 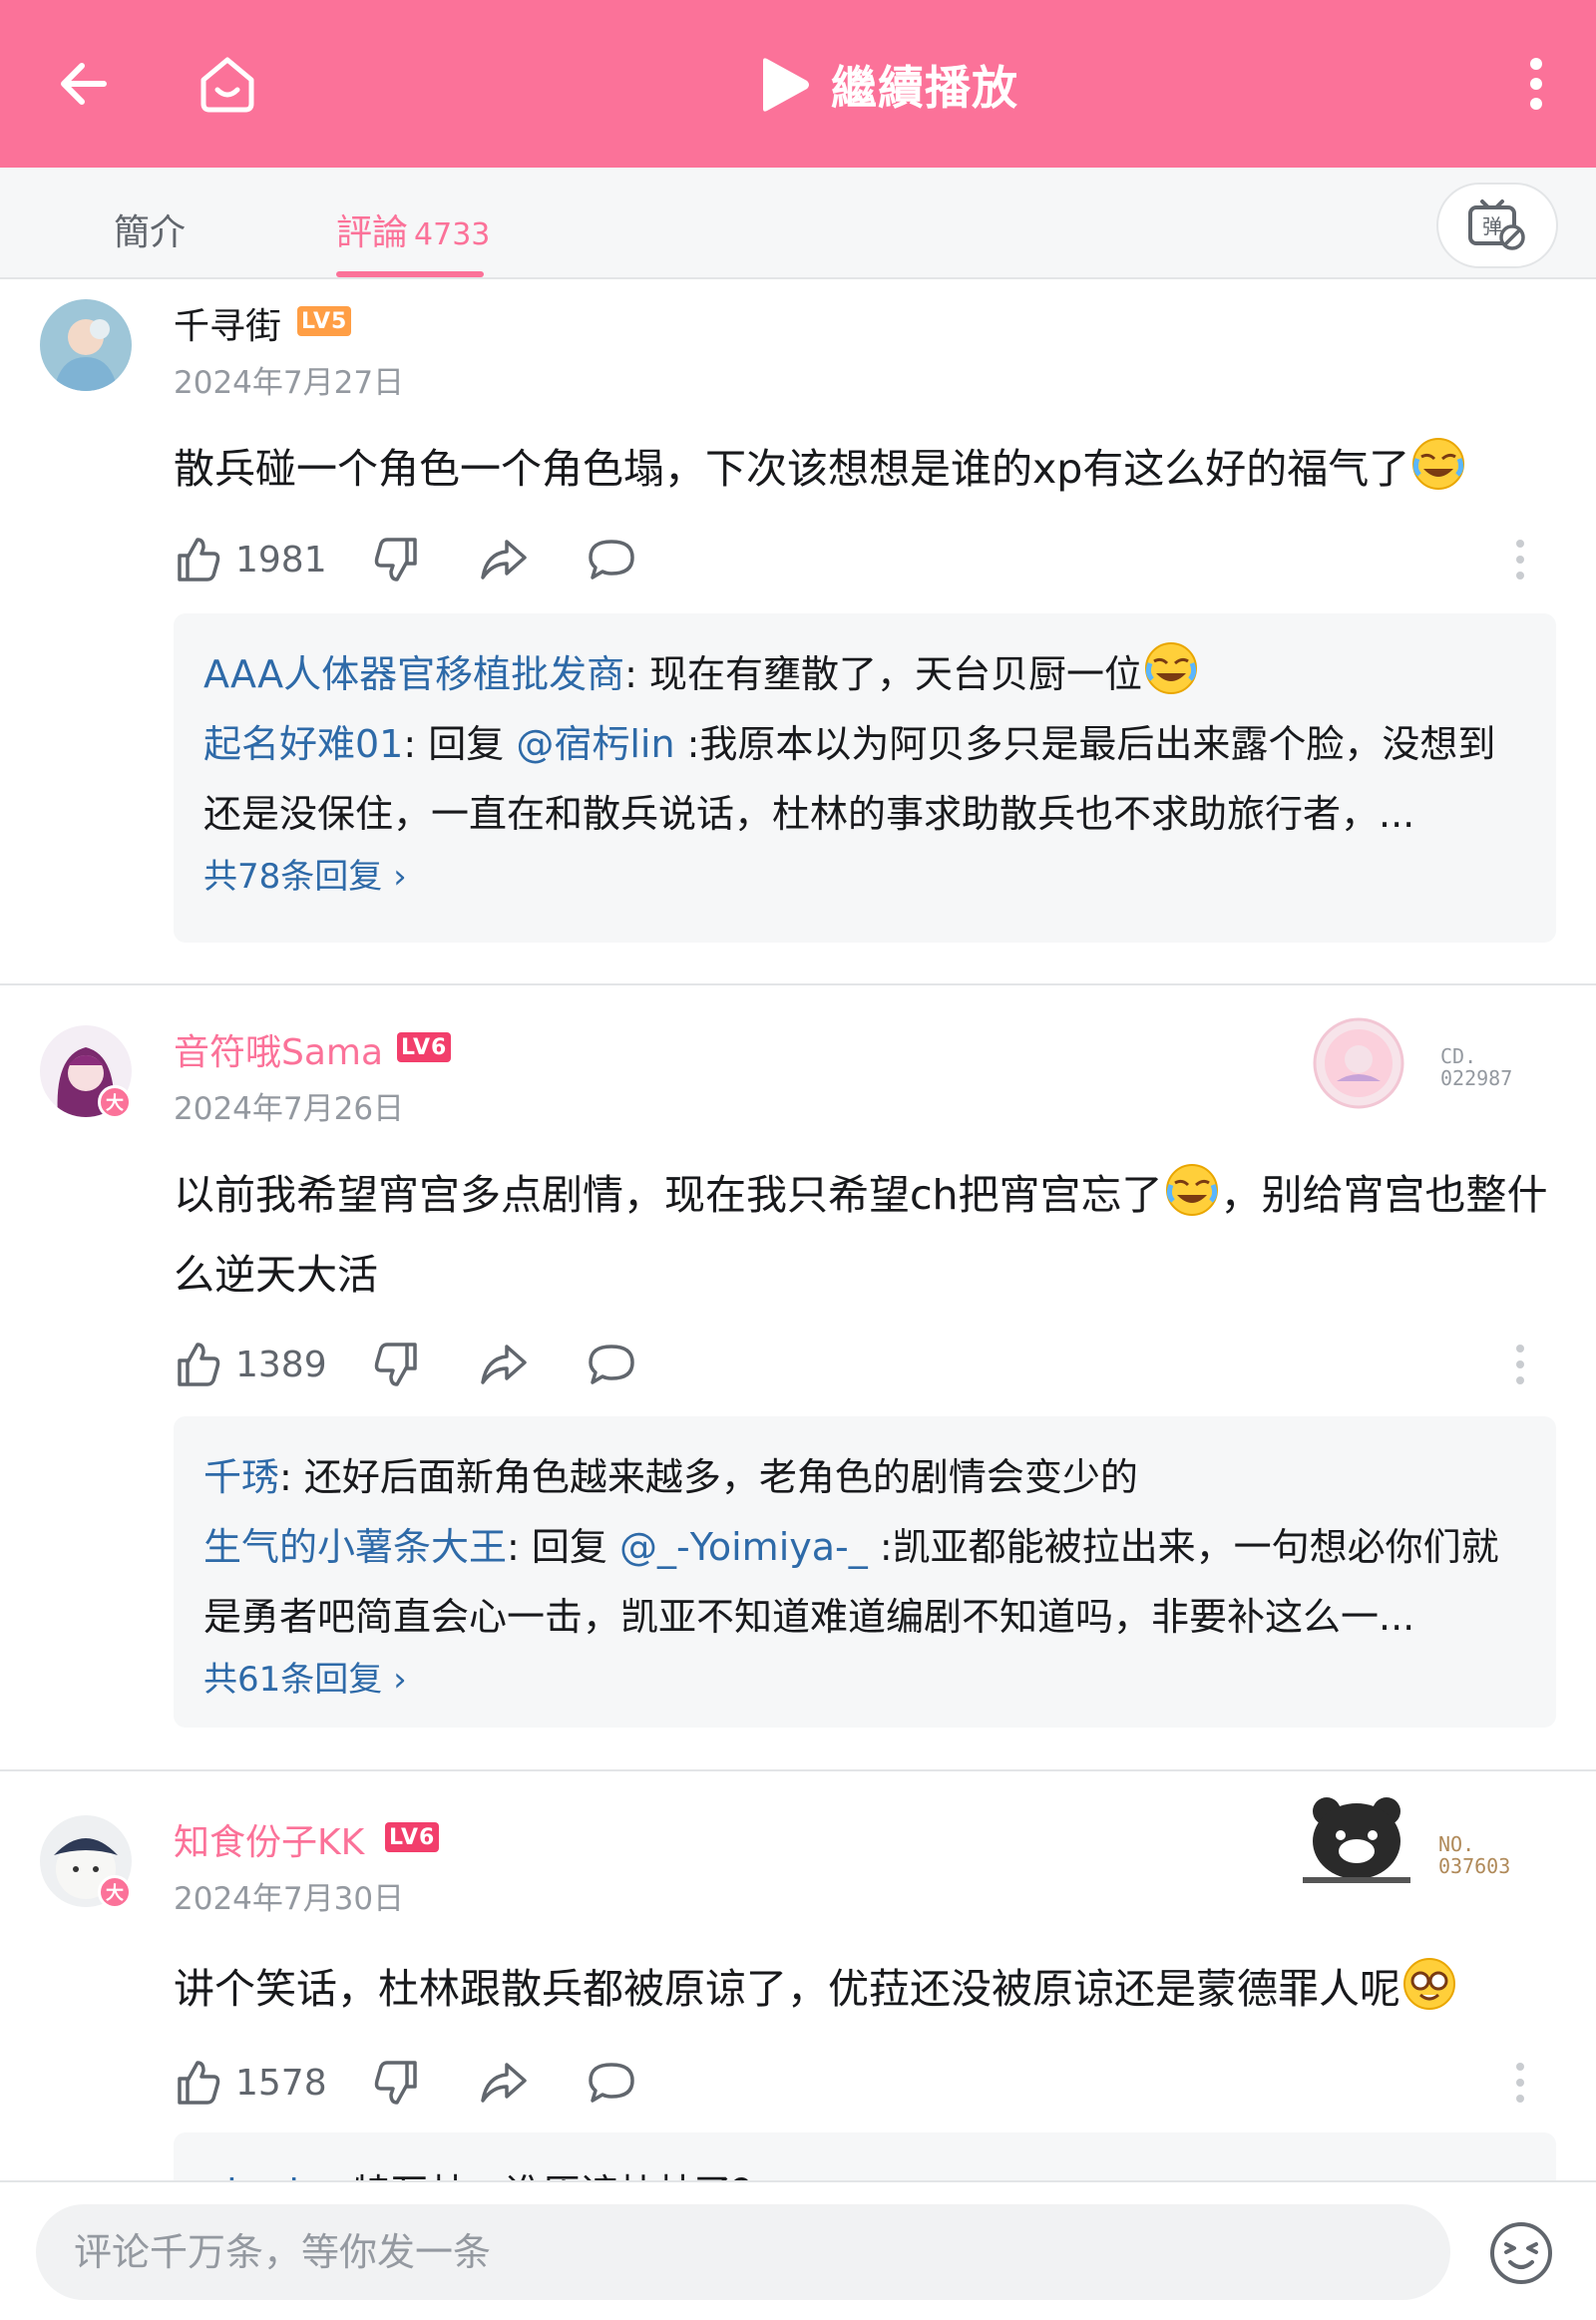 I want to click on reply-content: 现在有壅散了，天台贝厨一位, so click(x=896, y=674).